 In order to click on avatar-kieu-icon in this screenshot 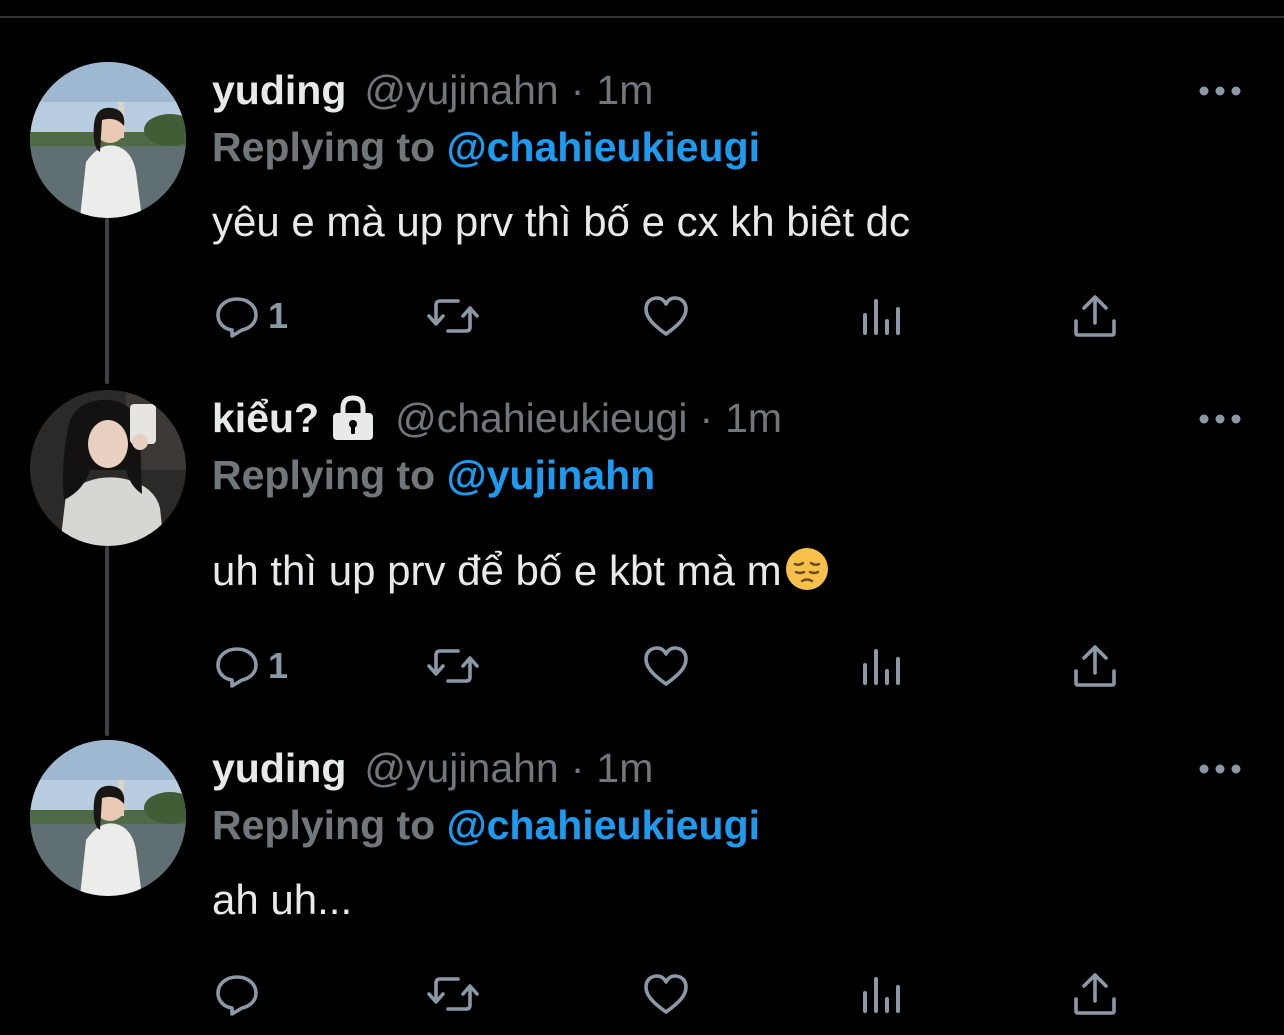, I will do `click(108, 468)`.